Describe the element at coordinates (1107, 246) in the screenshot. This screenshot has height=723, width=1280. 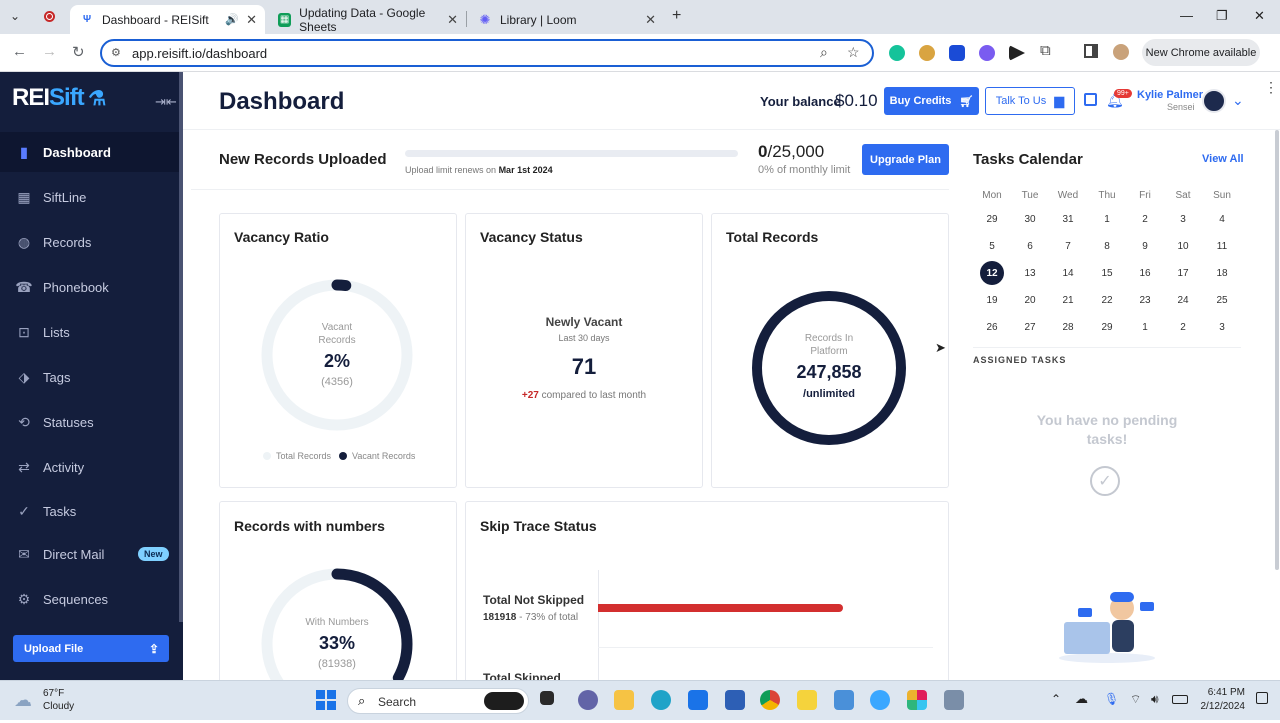
I see `calendar-day: 8` at that location.